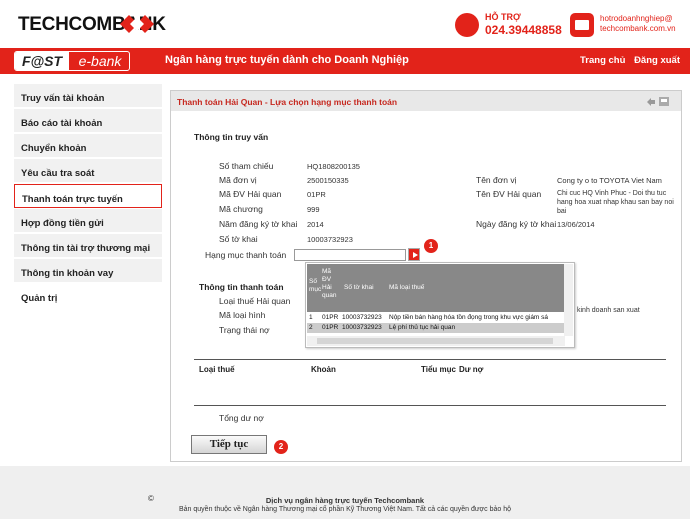 The width and height of the screenshot is (690, 519). I want to click on decl-no-value: 10003732923, so click(330, 239).